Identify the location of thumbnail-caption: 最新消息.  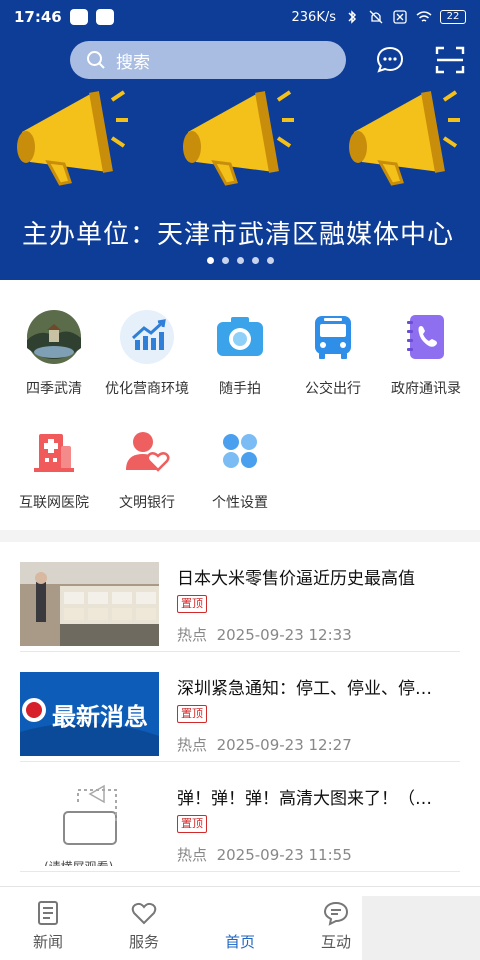
(100, 717).